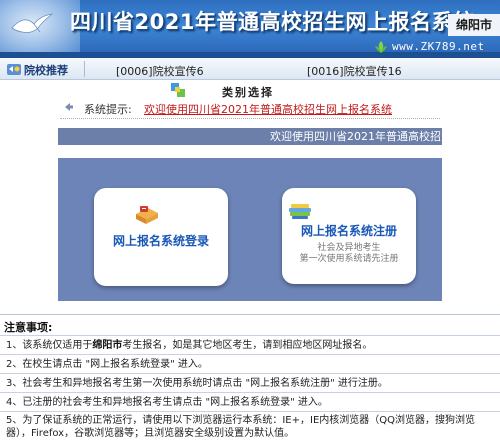 The height and width of the screenshot is (442, 500). What do you see at coordinates (272, 22) in the screenshot?
I see `page-title: 四川省2021年普通高校招生网上报名系统` at bounding box center [272, 22].